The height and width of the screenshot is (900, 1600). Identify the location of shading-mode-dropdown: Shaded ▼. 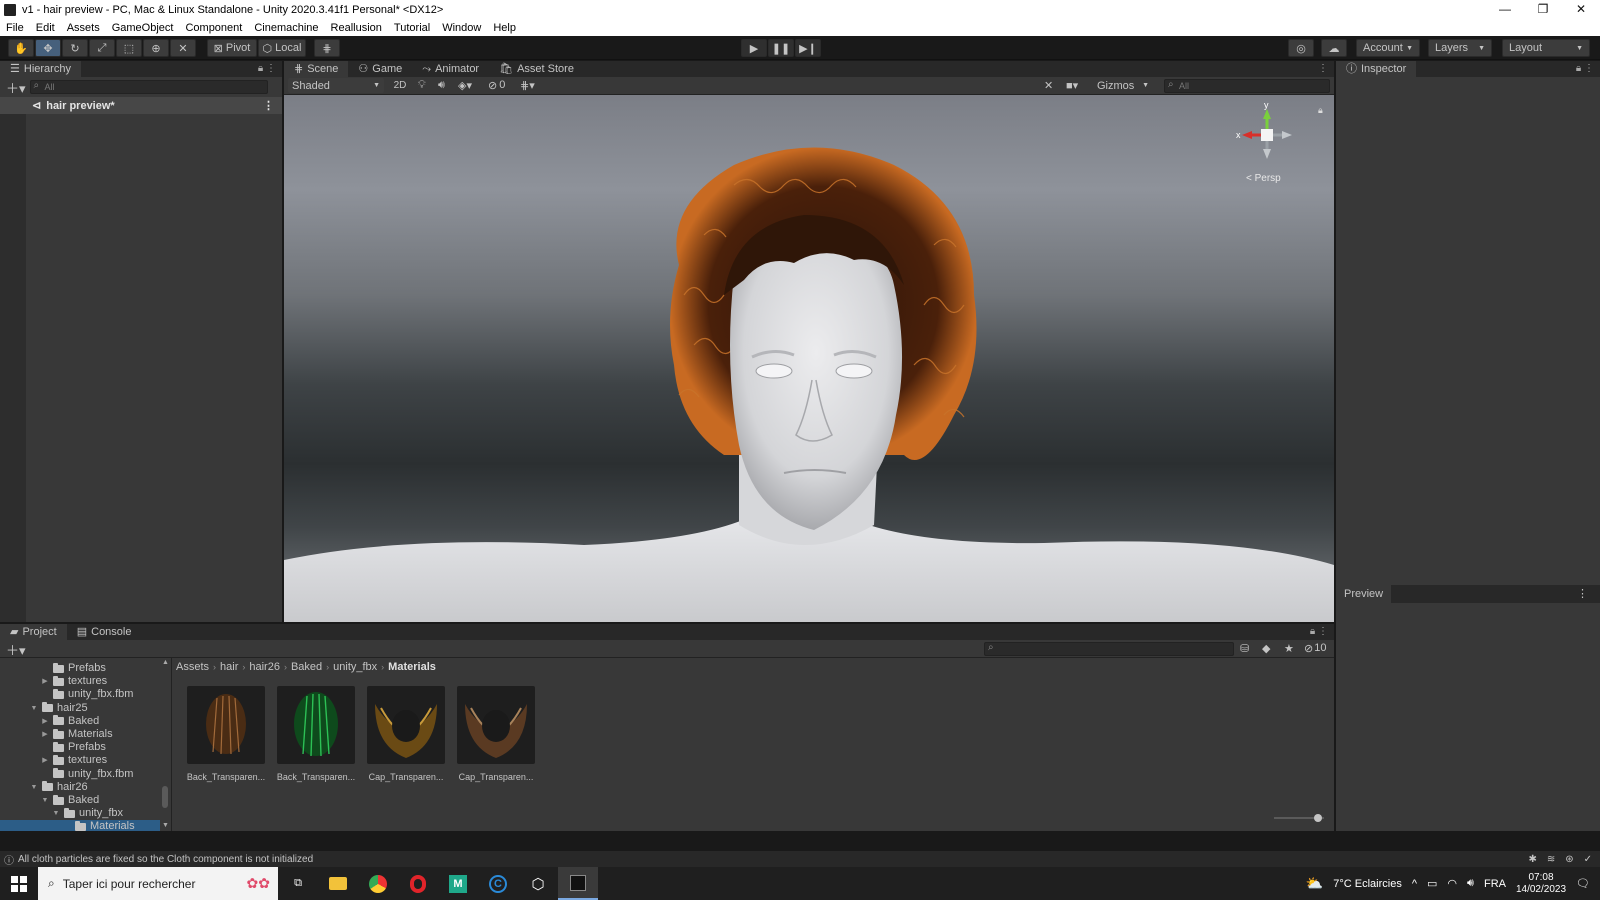
(336, 85).